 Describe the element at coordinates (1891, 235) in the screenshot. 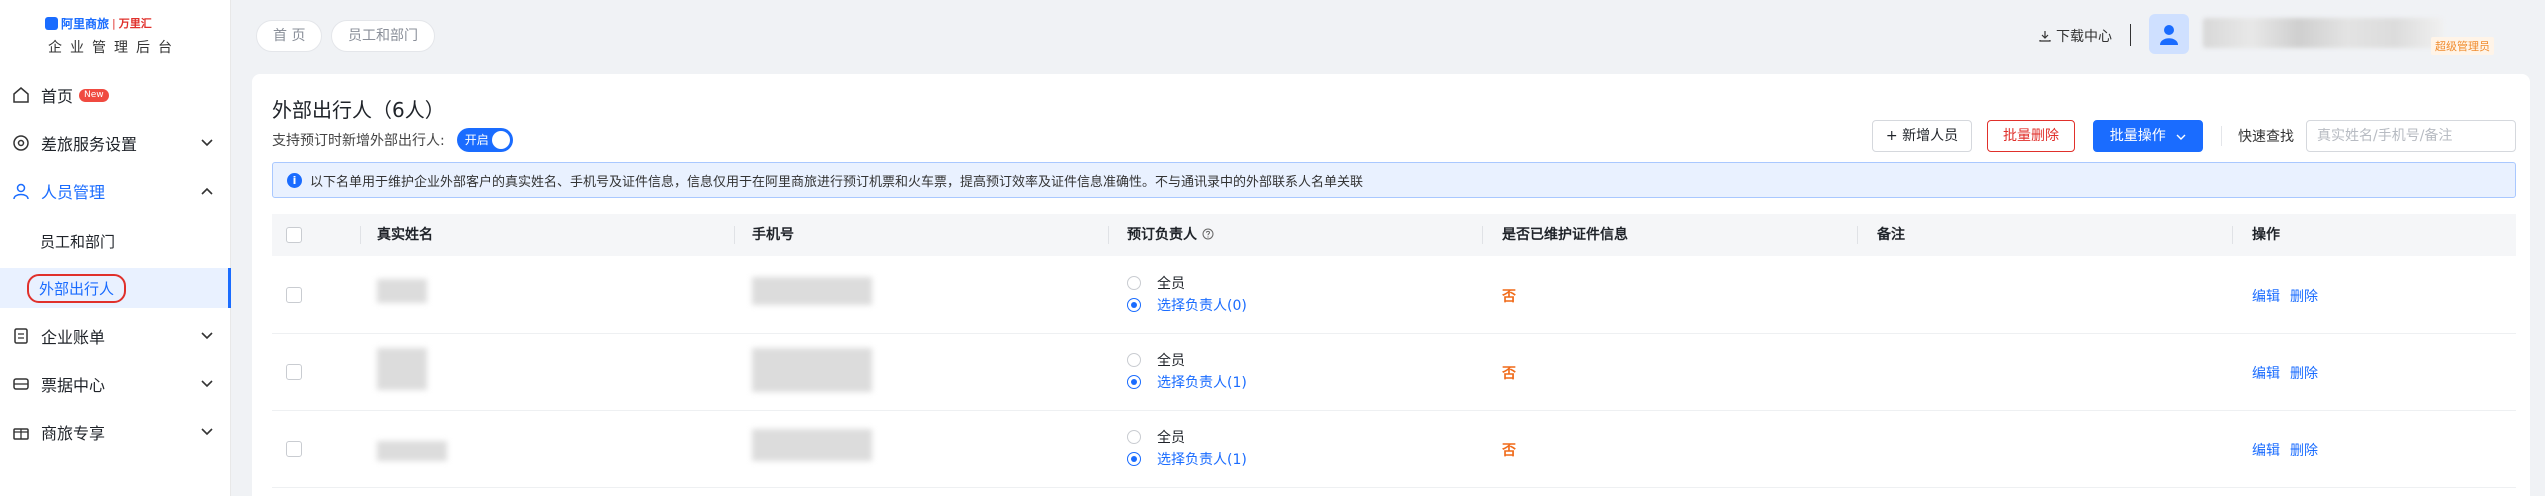

I see `column-header-remark: 备注` at that location.